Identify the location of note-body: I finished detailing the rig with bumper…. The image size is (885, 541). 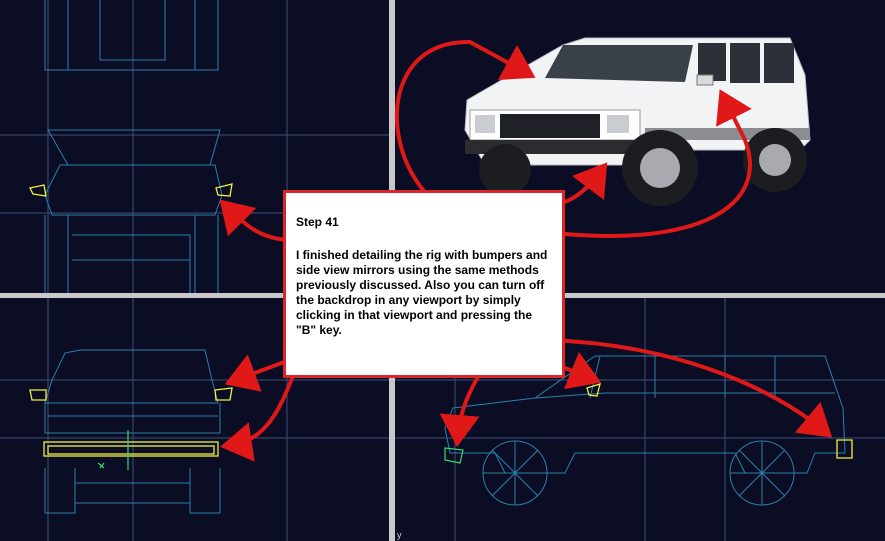
(422, 292).